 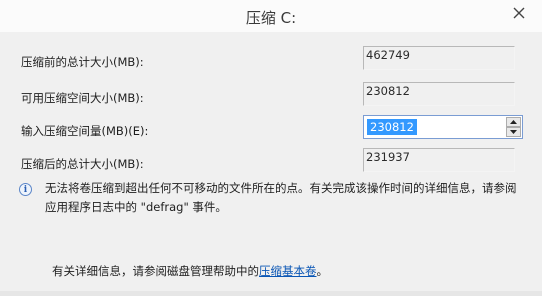 I want to click on arrow-down-icon, so click(x=513, y=132).